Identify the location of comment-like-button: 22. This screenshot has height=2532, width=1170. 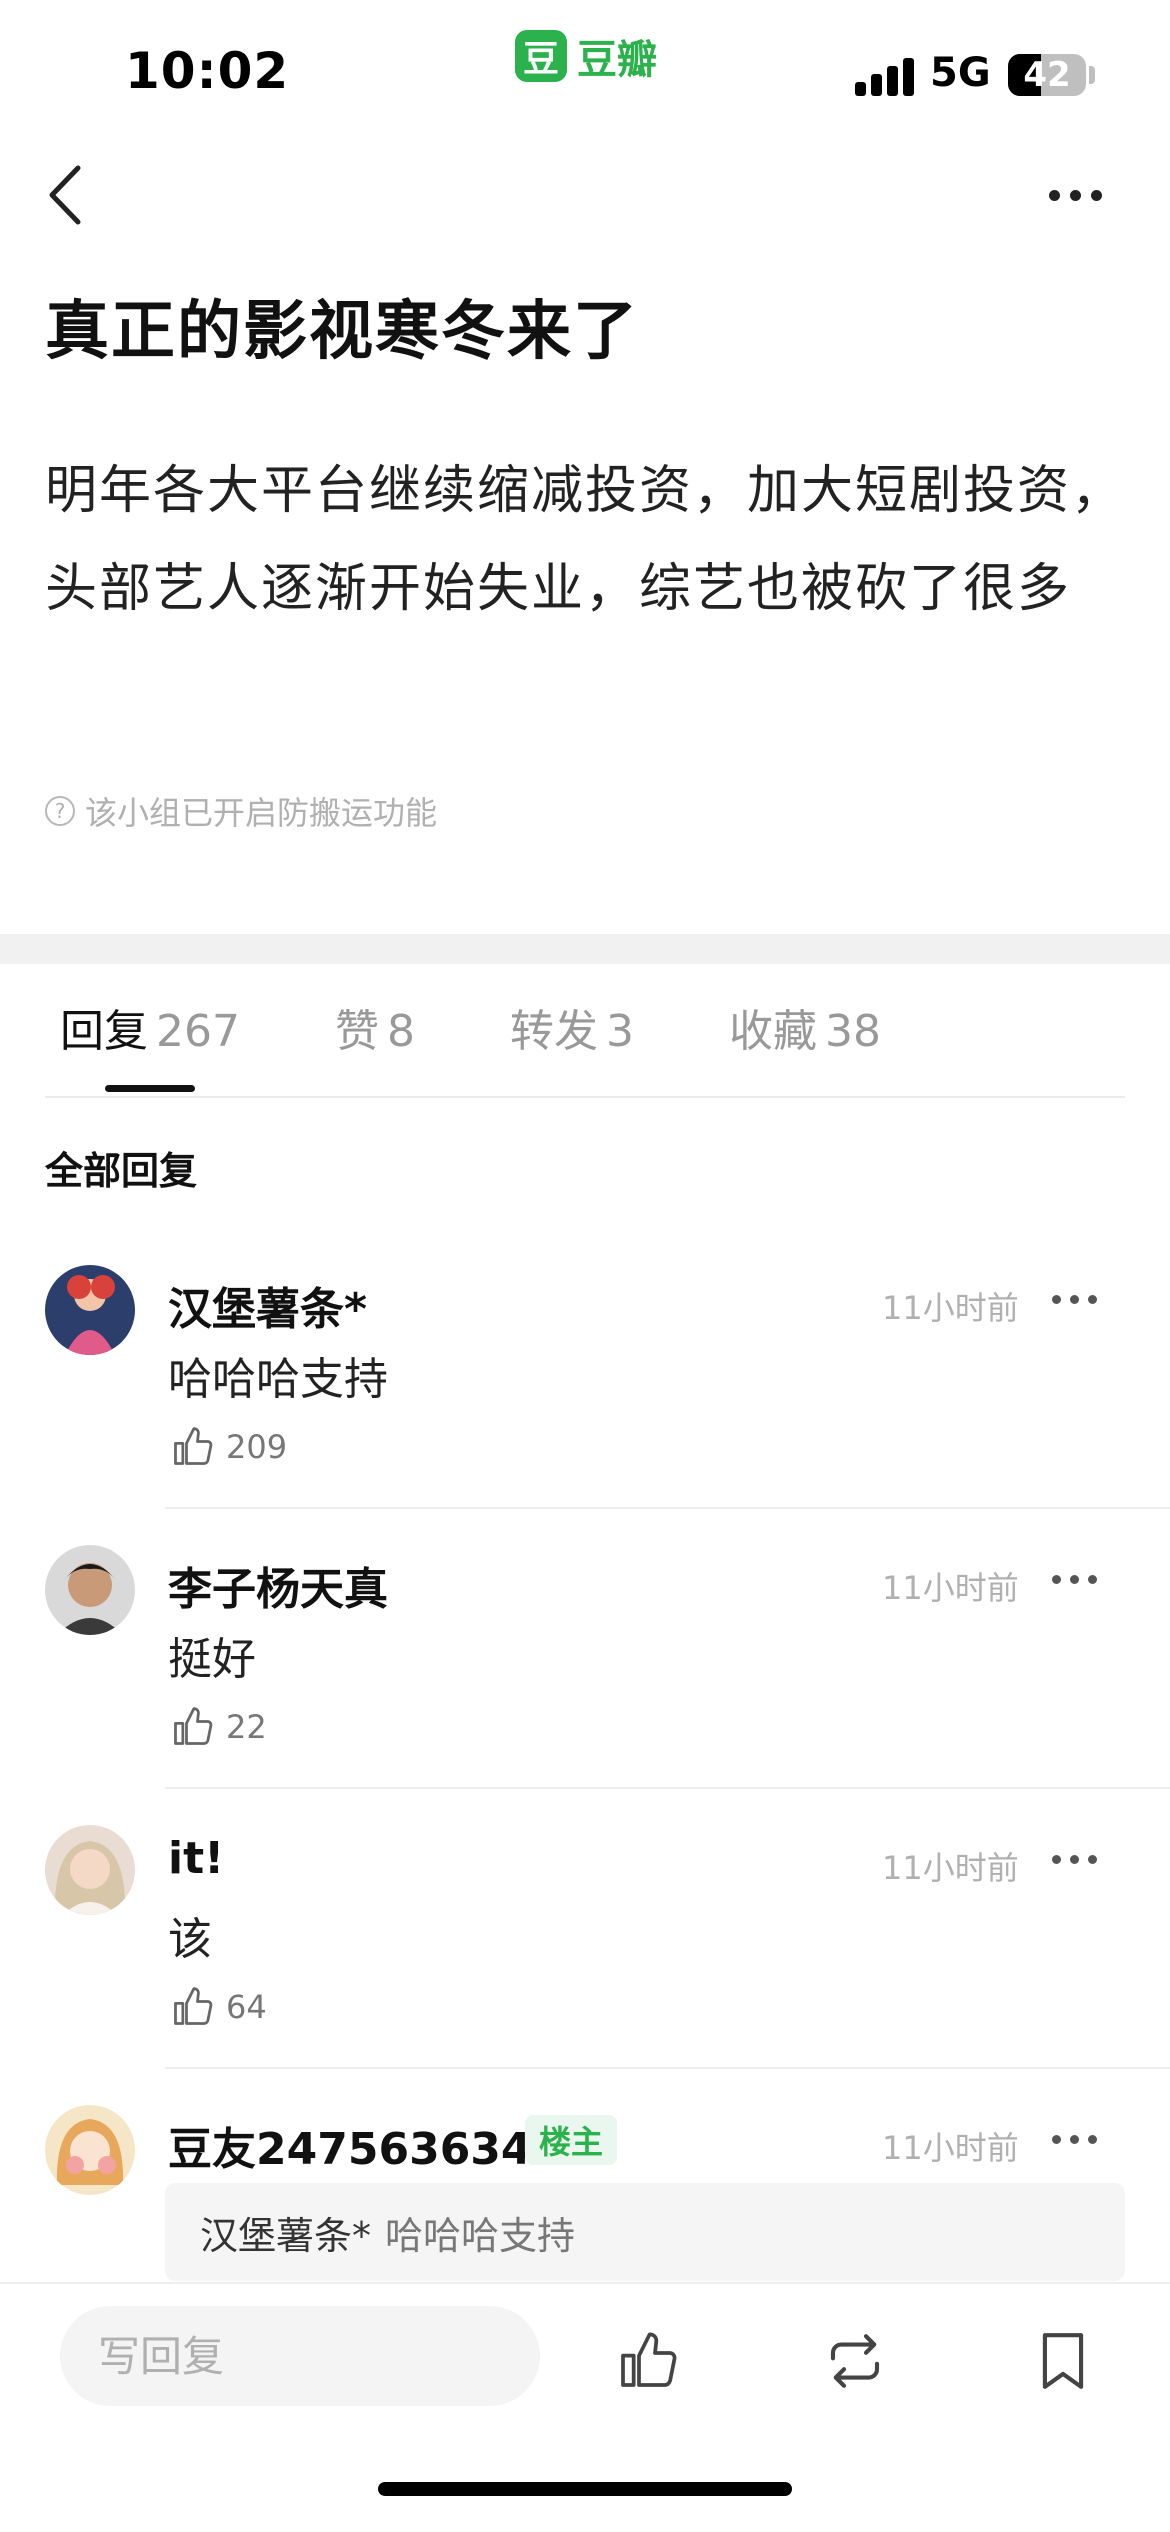
(218, 1727).